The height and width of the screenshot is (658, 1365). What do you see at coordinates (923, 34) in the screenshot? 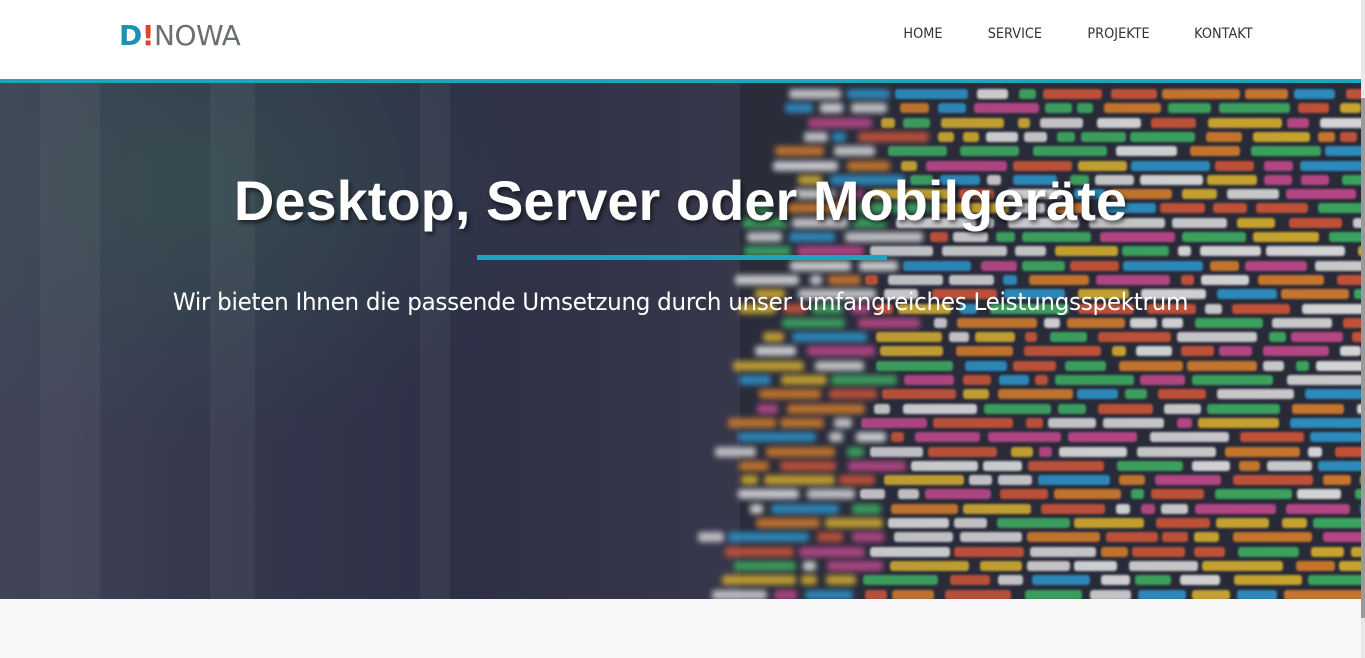
I see `nav-home: HOME` at bounding box center [923, 34].